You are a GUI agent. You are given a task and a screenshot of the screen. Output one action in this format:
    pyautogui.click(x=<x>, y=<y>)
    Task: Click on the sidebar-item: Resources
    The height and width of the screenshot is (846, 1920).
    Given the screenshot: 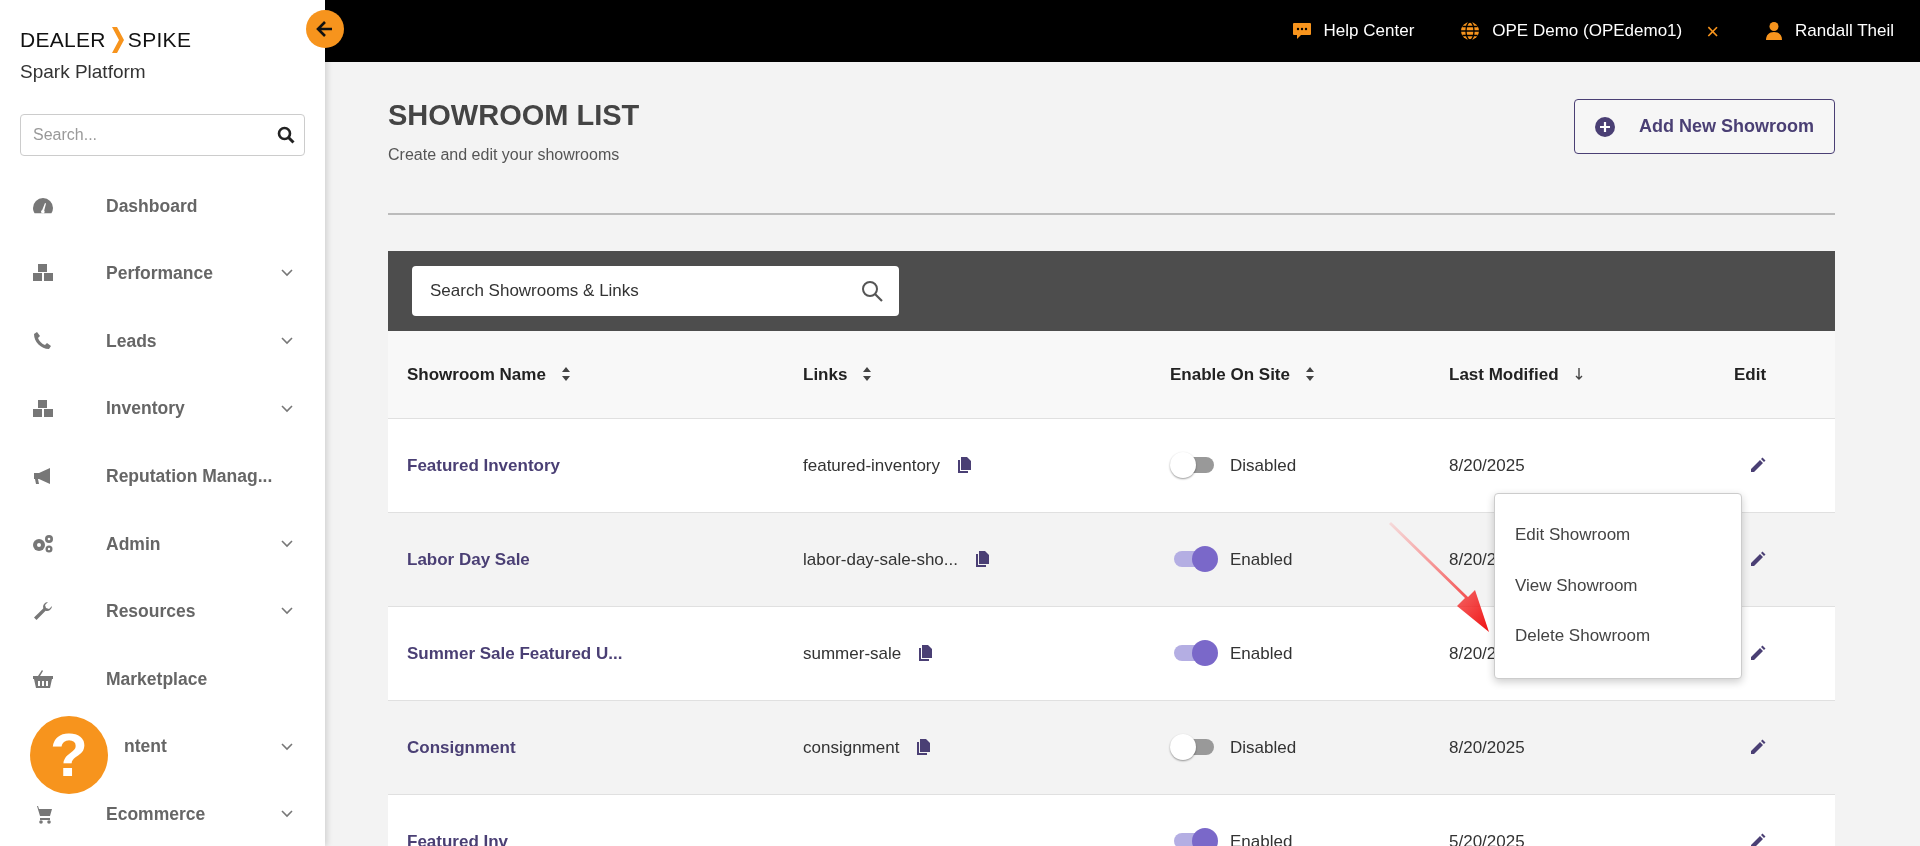 What is the action you would take?
    pyautogui.click(x=151, y=611)
    